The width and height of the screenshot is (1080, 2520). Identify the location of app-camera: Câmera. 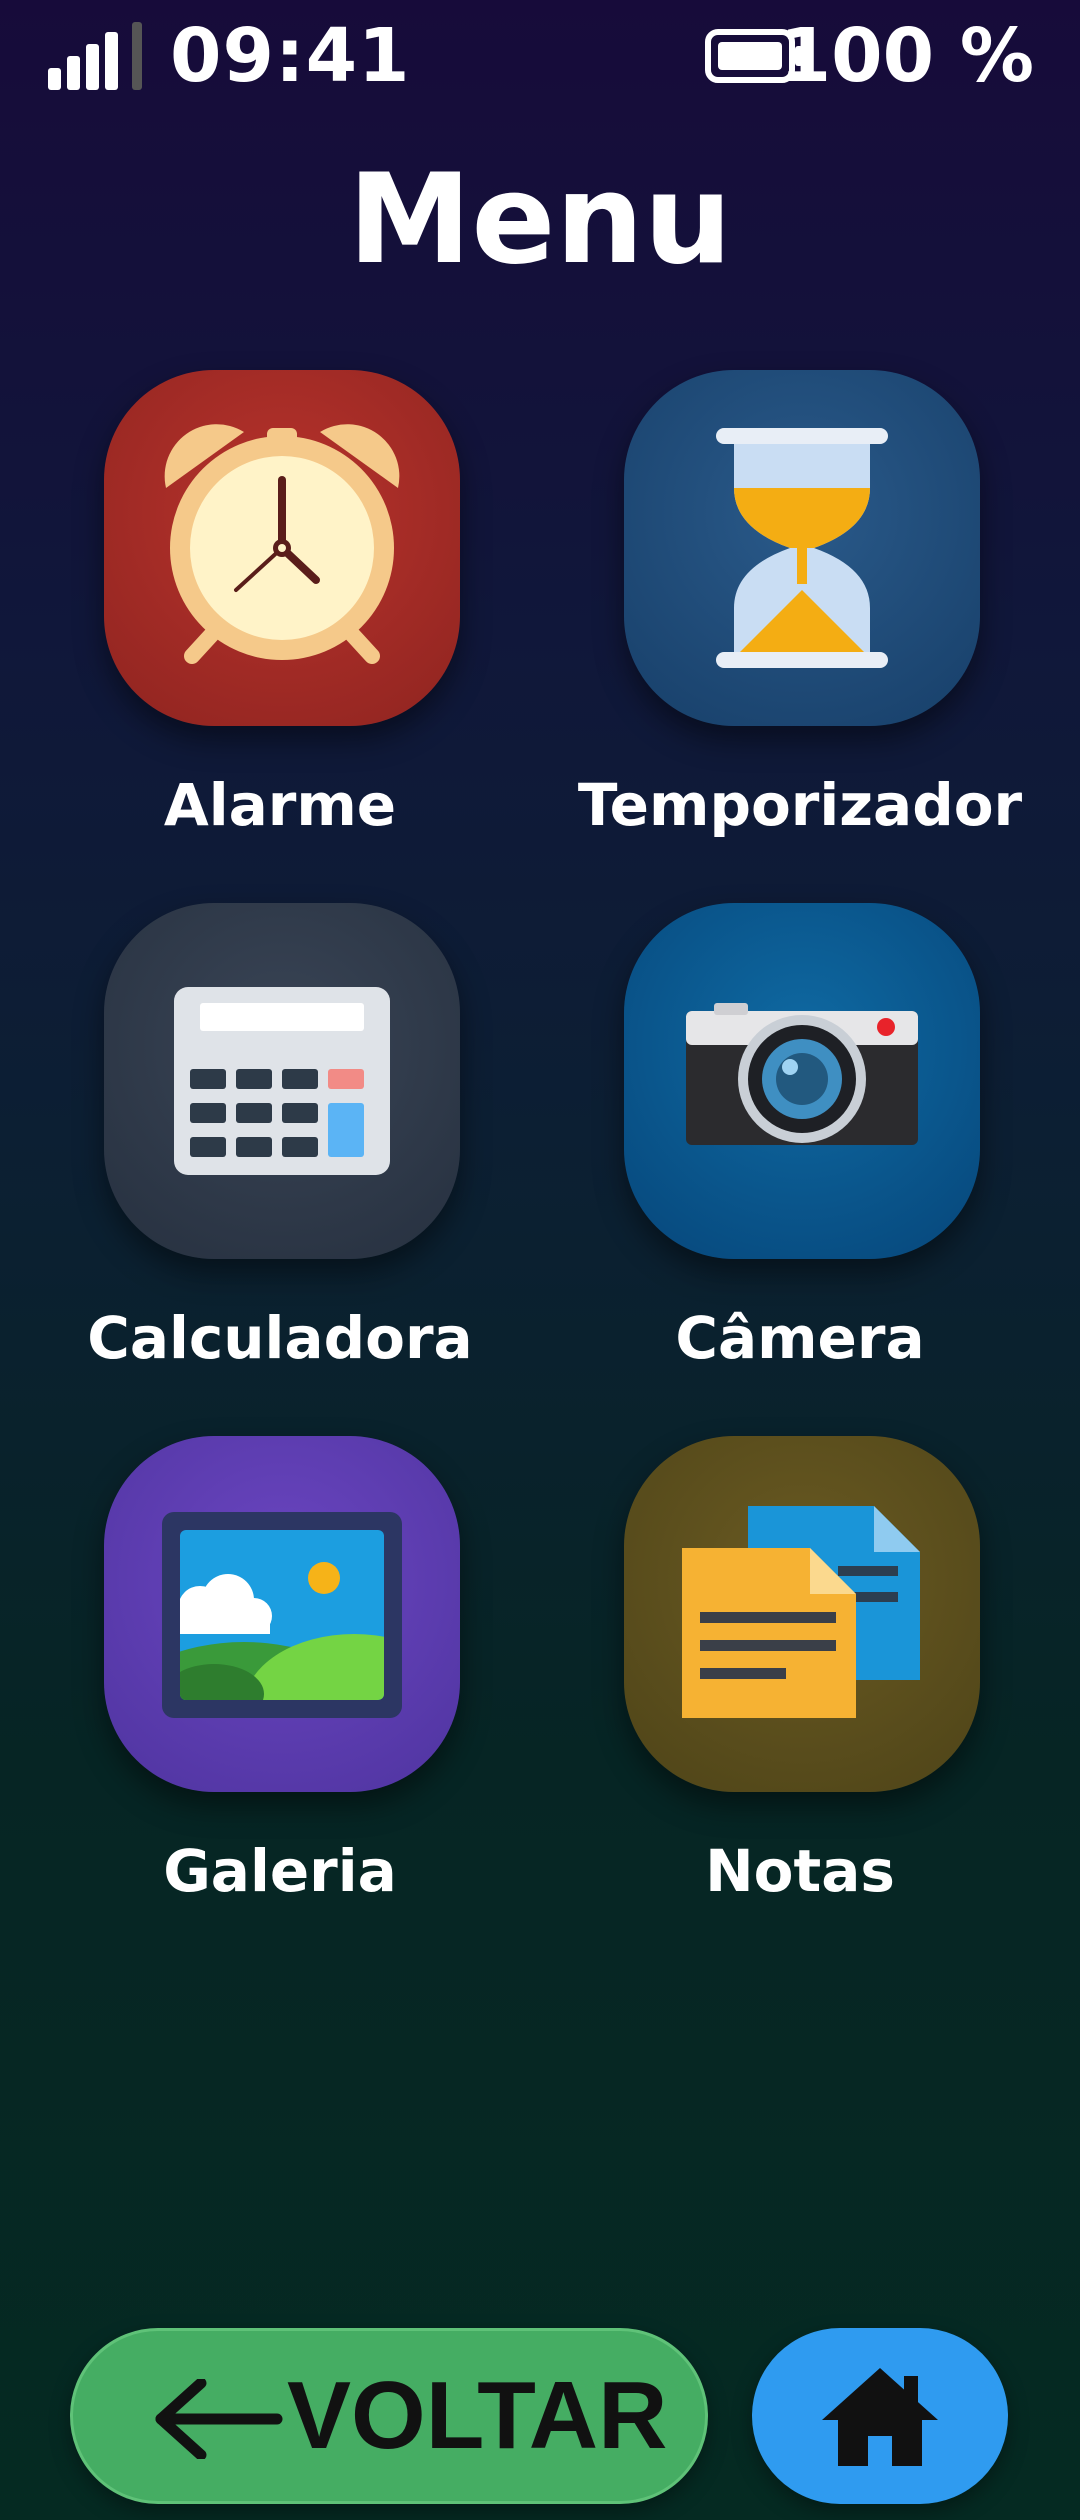
(800, 1153).